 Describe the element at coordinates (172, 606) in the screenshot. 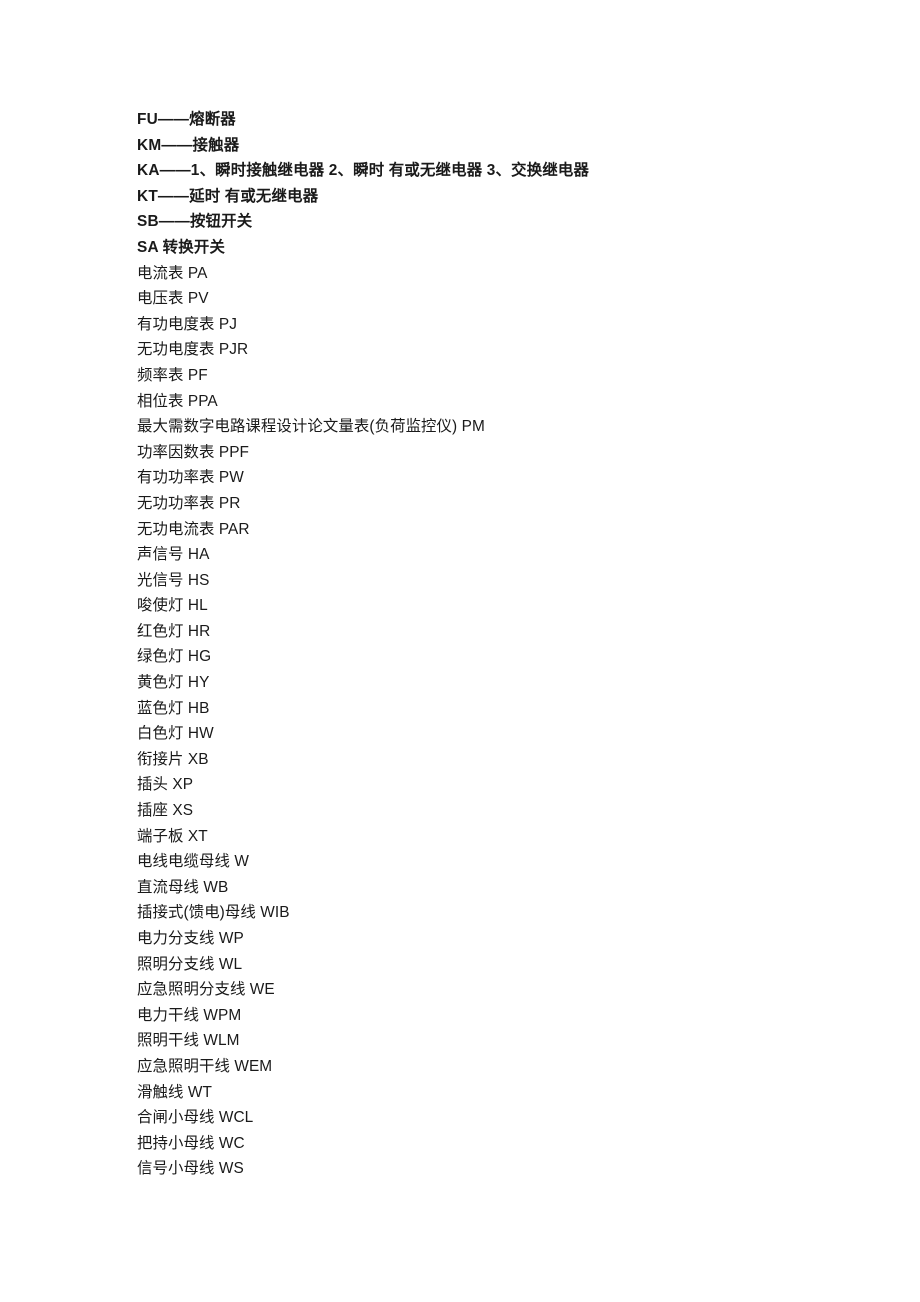

I see `document-line: 唆使灯 HL` at that location.